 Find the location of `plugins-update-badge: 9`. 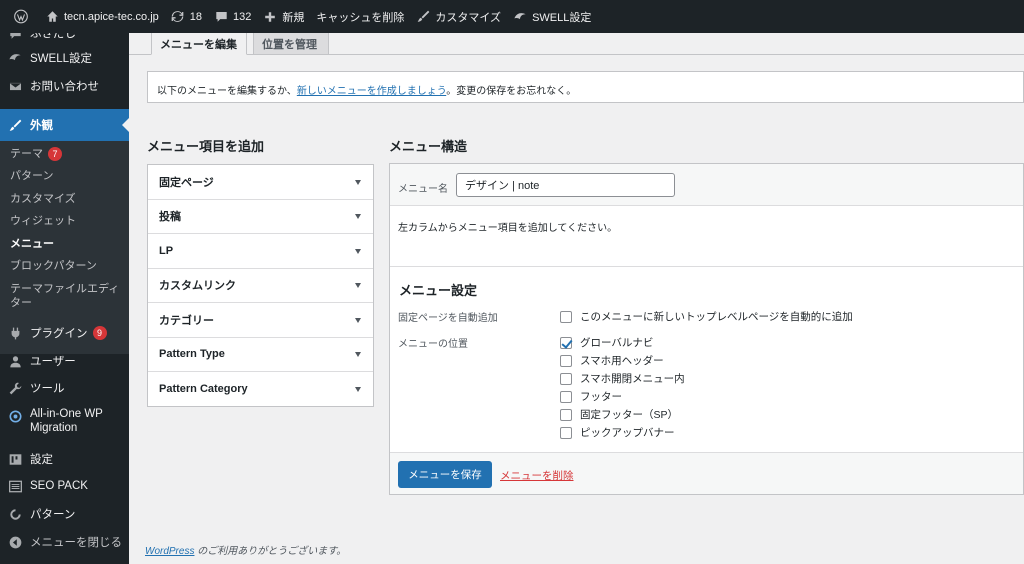

plugins-update-badge: 9 is located at coordinates (99, 333).